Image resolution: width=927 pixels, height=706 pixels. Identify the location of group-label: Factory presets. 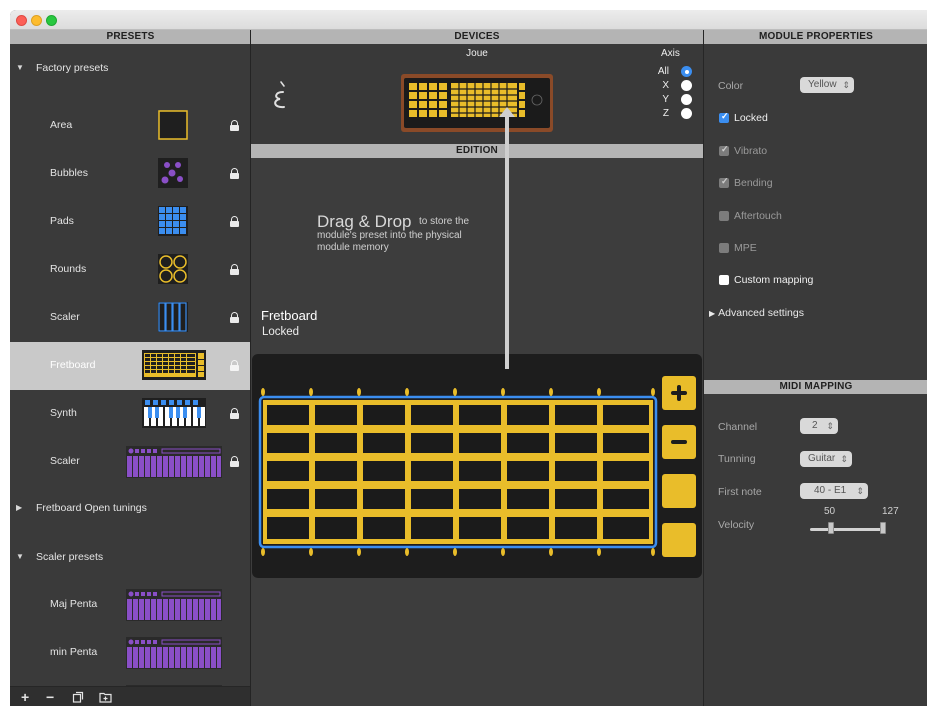
(72, 68).